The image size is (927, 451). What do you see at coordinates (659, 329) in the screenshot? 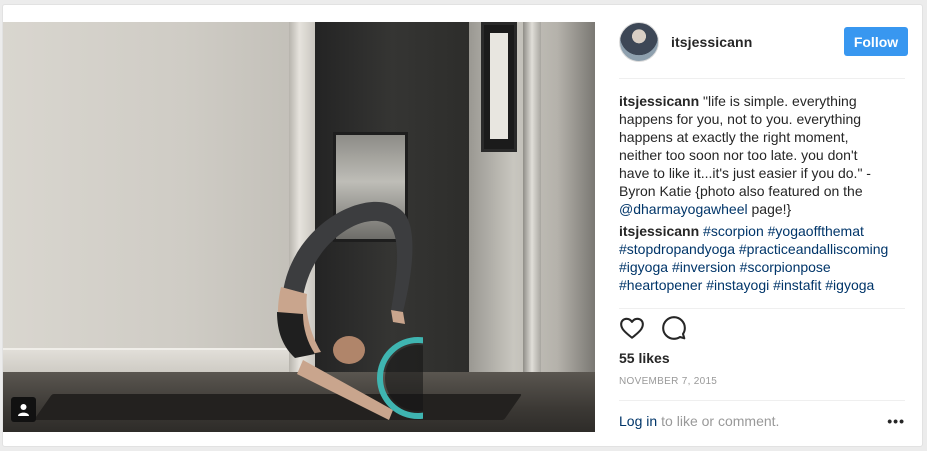
I see `post-actions` at bounding box center [659, 329].